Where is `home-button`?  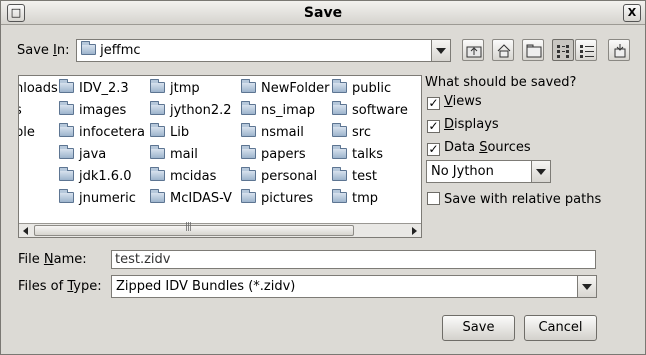
home-button is located at coordinates (503, 50).